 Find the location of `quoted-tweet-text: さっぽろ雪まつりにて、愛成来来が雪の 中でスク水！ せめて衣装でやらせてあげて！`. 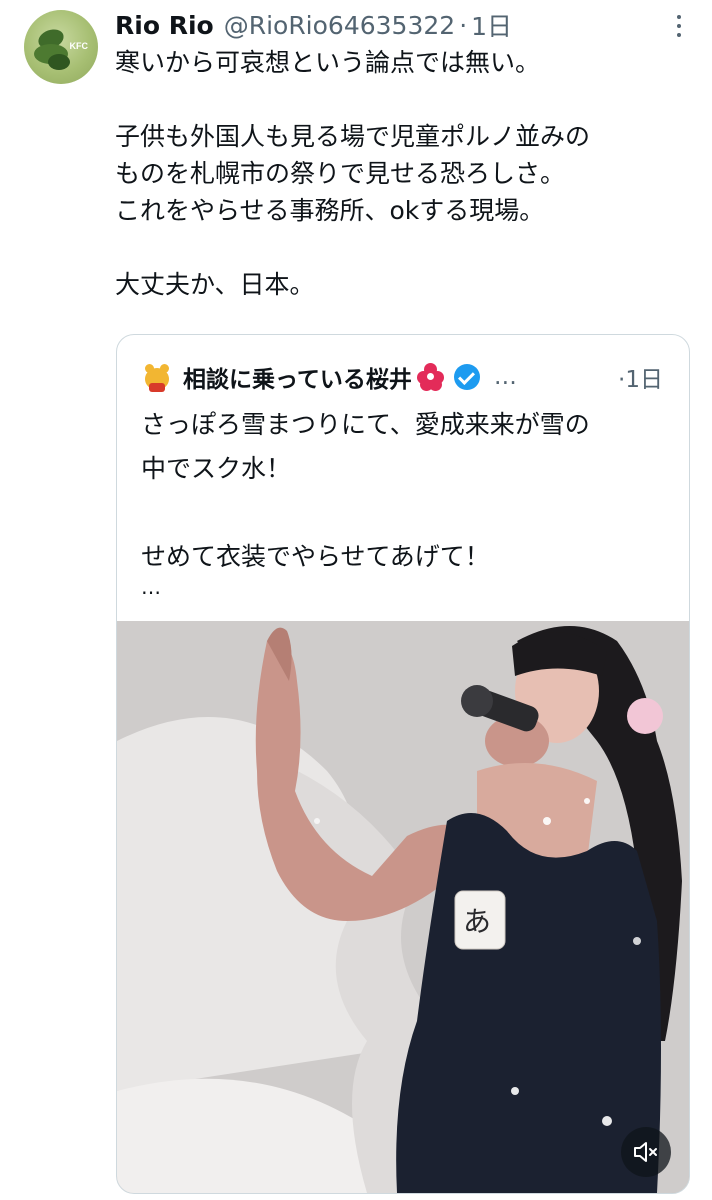

quoted-tweet-text: さっぽろ雪まつりにて、愛成来来が雪の 中でスク水！ せめて衣装でやらせてあげて！ is located at coordinates (365, 490).